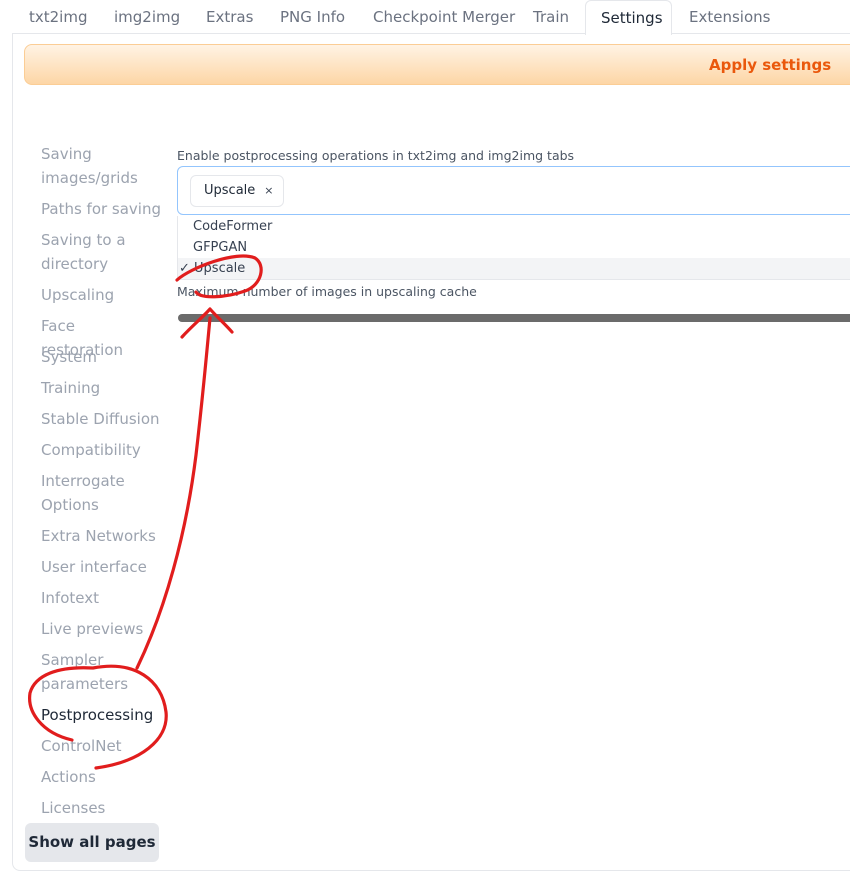 This screenshot has height=872, width=850. What do you see at coordinates (312, 17) in the screenshot?
I see `tab-png-info: PNG Info` at bounding box center [312, 17].